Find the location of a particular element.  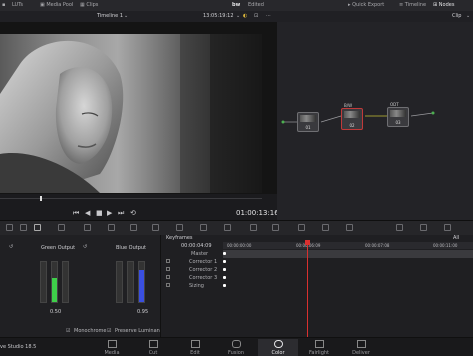

keyframe-row-corrector-1: Corrector 1 is located at coordinates (191, 262).